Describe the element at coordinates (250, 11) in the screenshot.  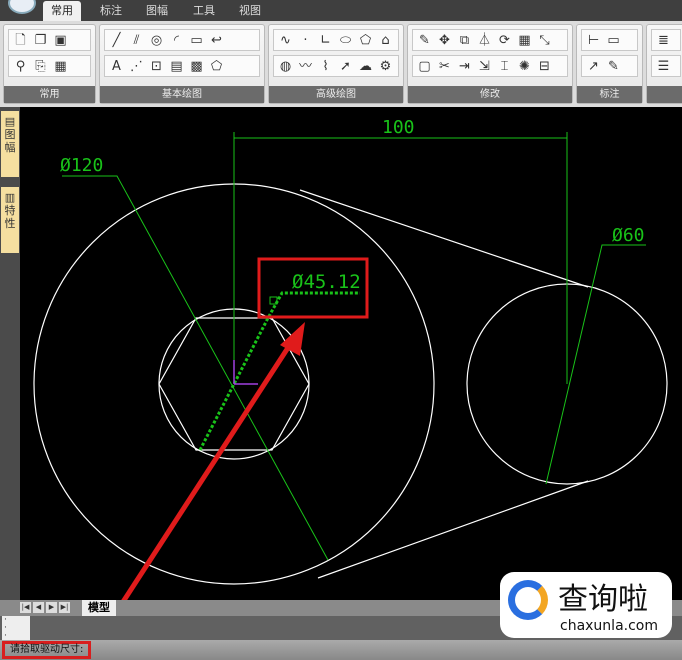
I see `tab-view: 视图` at that location.